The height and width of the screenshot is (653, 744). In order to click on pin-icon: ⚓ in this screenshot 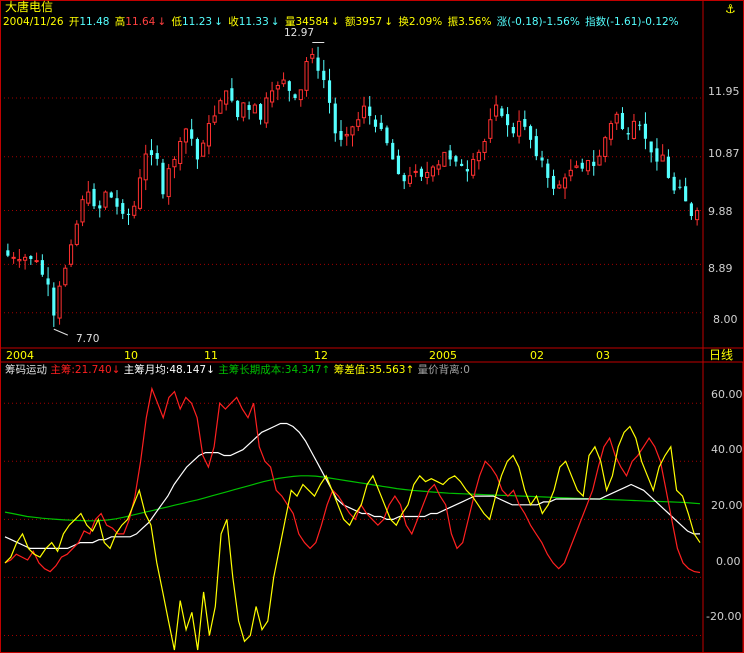, I will do `click(730, 9)`.